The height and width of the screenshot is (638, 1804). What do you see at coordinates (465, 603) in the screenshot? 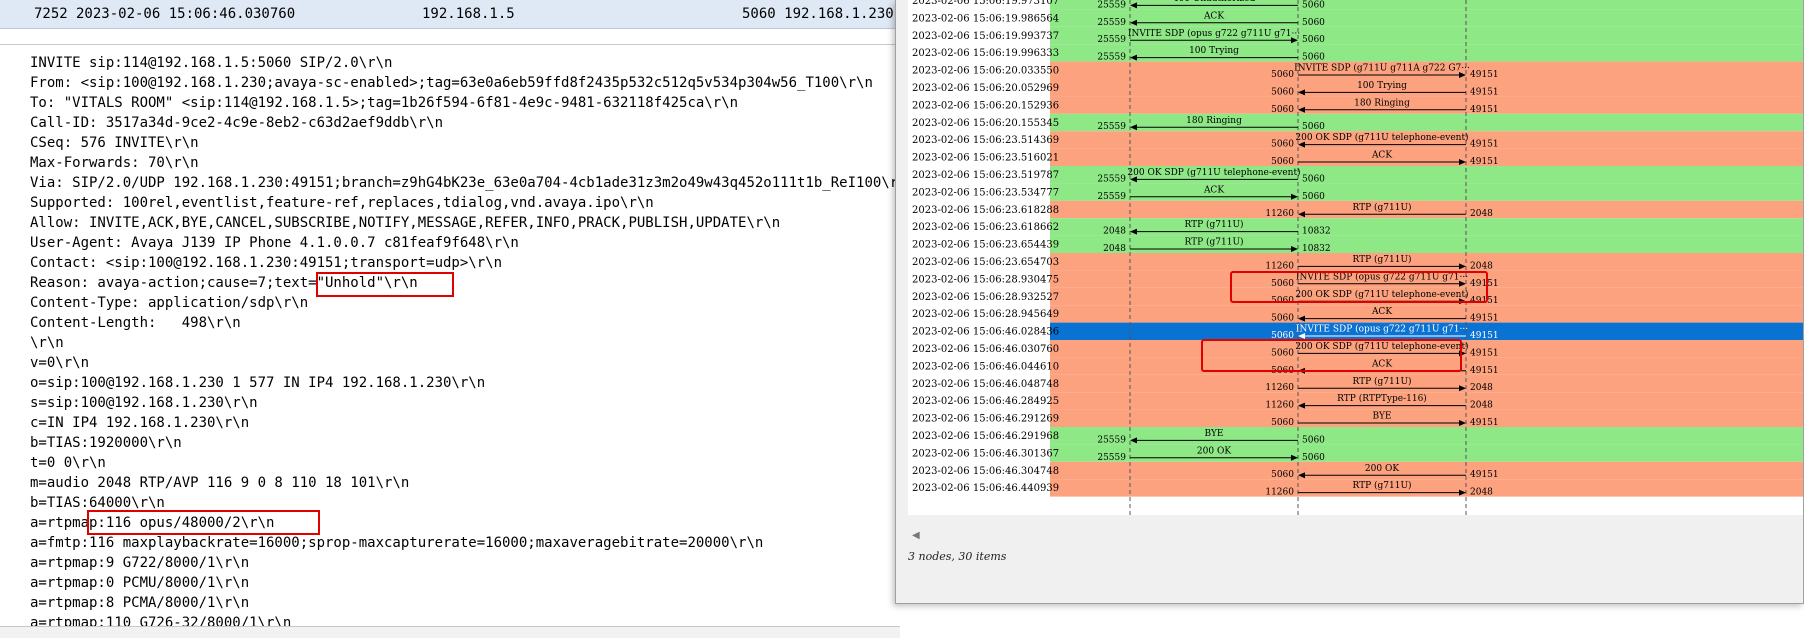
I see `detail-line: a=rtpmap:8 PCMA/8000/1\r\n` at bounding box center [465, 603].